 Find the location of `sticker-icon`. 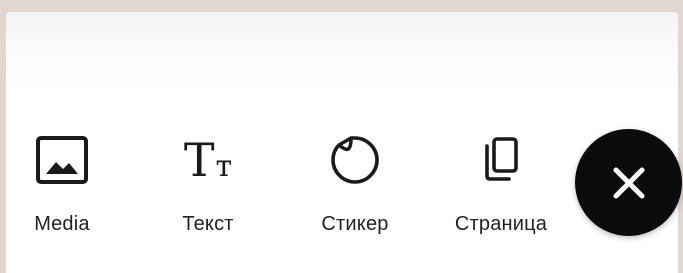

sticker-icon is located at coordinates (355, 160).